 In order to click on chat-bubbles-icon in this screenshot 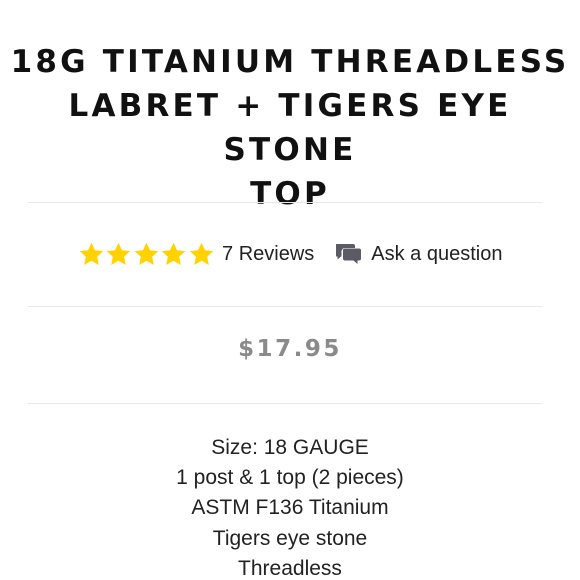, I will do `click(349, 254)`.